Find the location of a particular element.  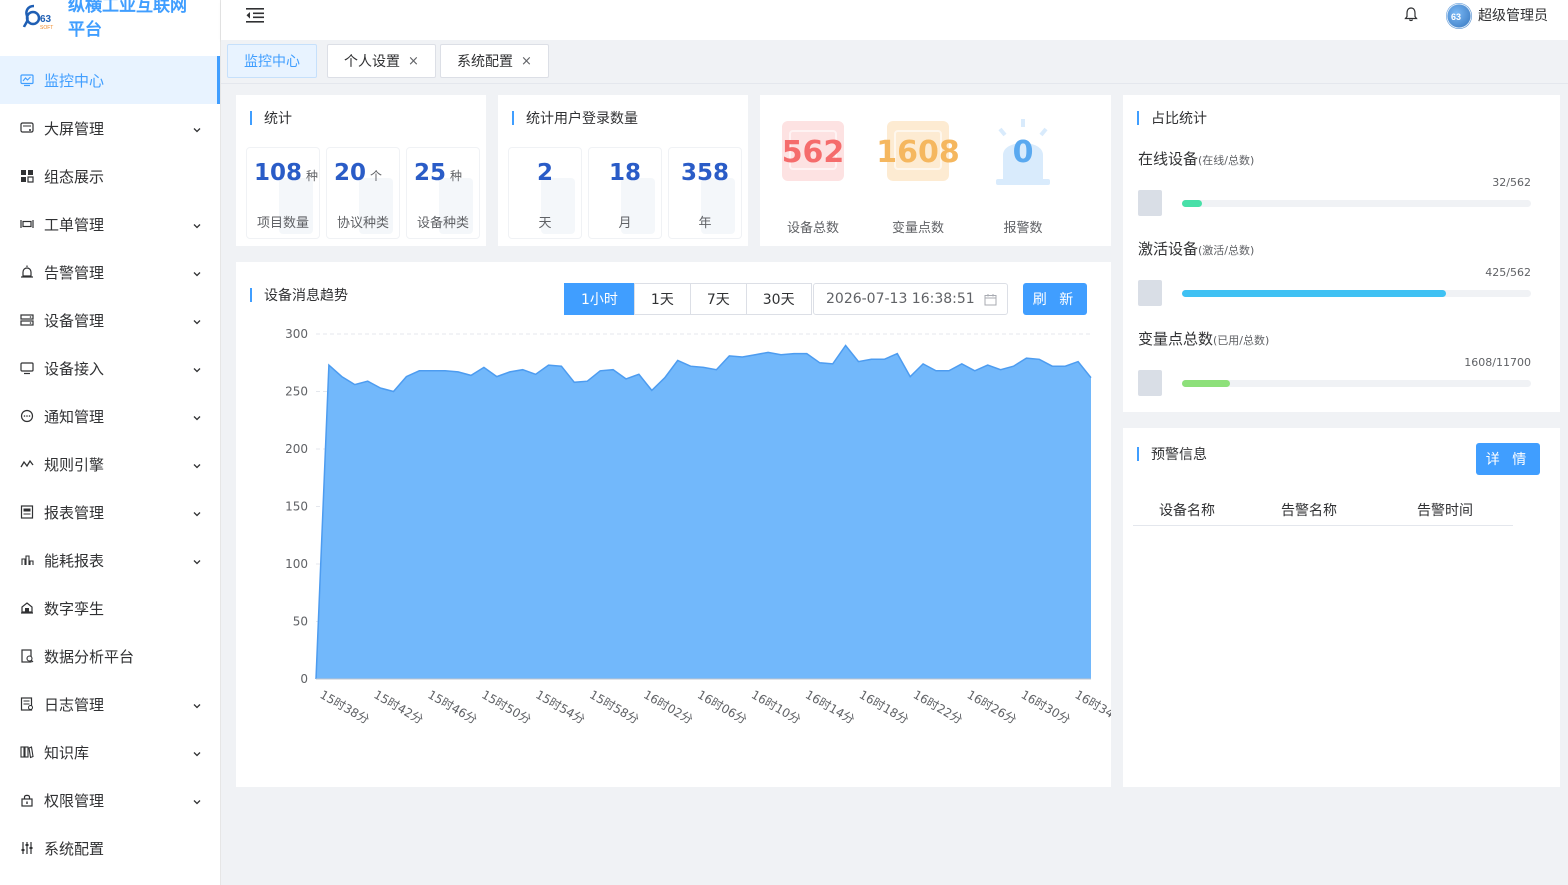

detail-button: 详 情 is located at coordinates (1508, 459).